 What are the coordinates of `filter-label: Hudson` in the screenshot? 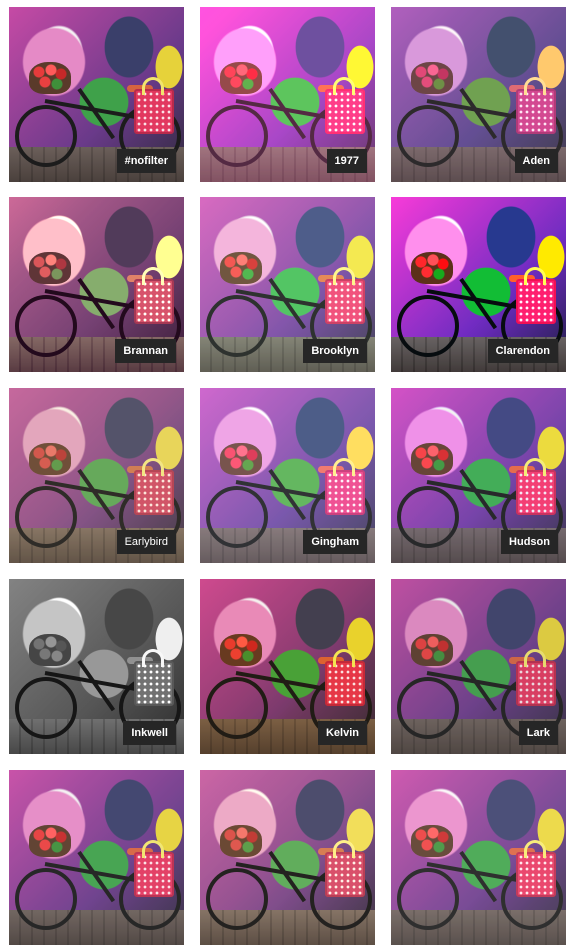 It's located at (529, 542).